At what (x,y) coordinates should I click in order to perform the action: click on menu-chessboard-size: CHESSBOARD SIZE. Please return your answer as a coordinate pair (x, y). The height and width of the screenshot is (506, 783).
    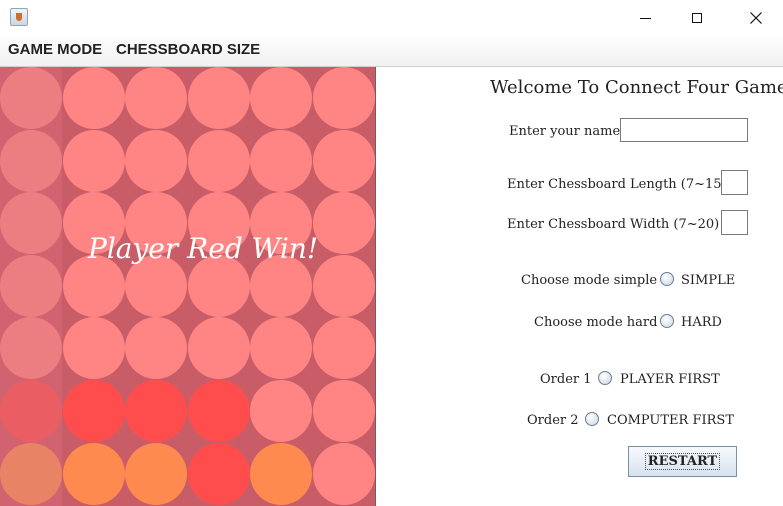
    Looking at the image, I should click on (188, 49).